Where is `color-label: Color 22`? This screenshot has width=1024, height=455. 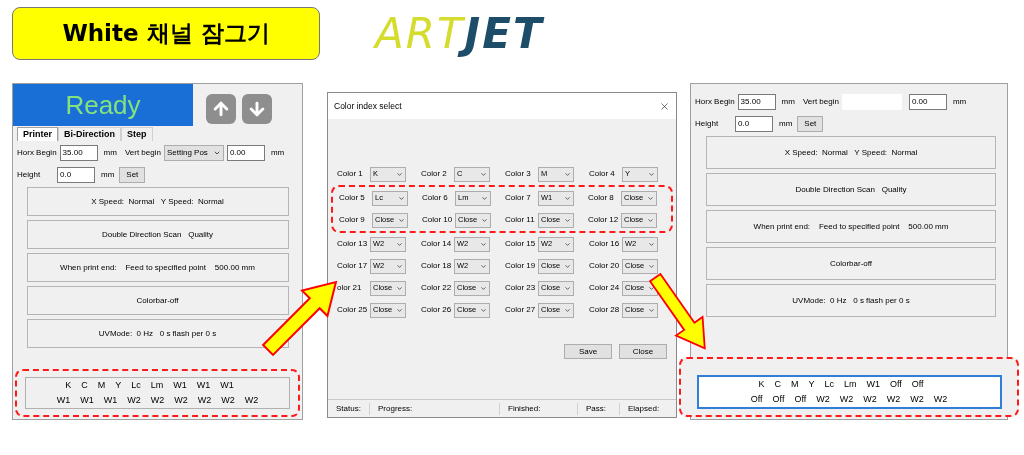 color-label: Color 22 is located at coordinates (437, 288).